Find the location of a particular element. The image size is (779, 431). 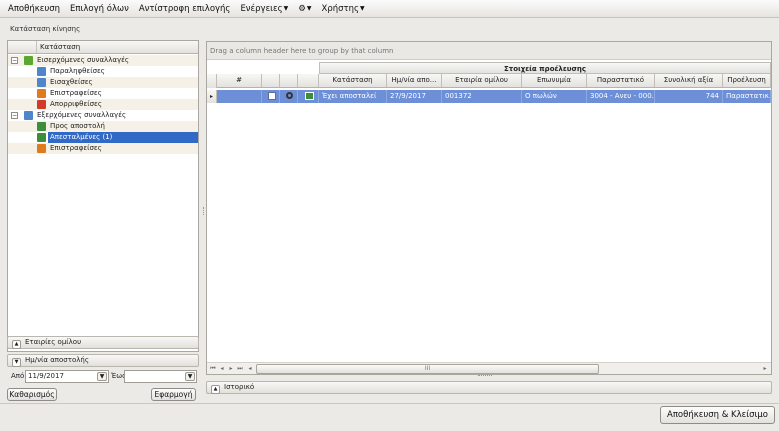

received-icon is located at coordinates (41, 71).